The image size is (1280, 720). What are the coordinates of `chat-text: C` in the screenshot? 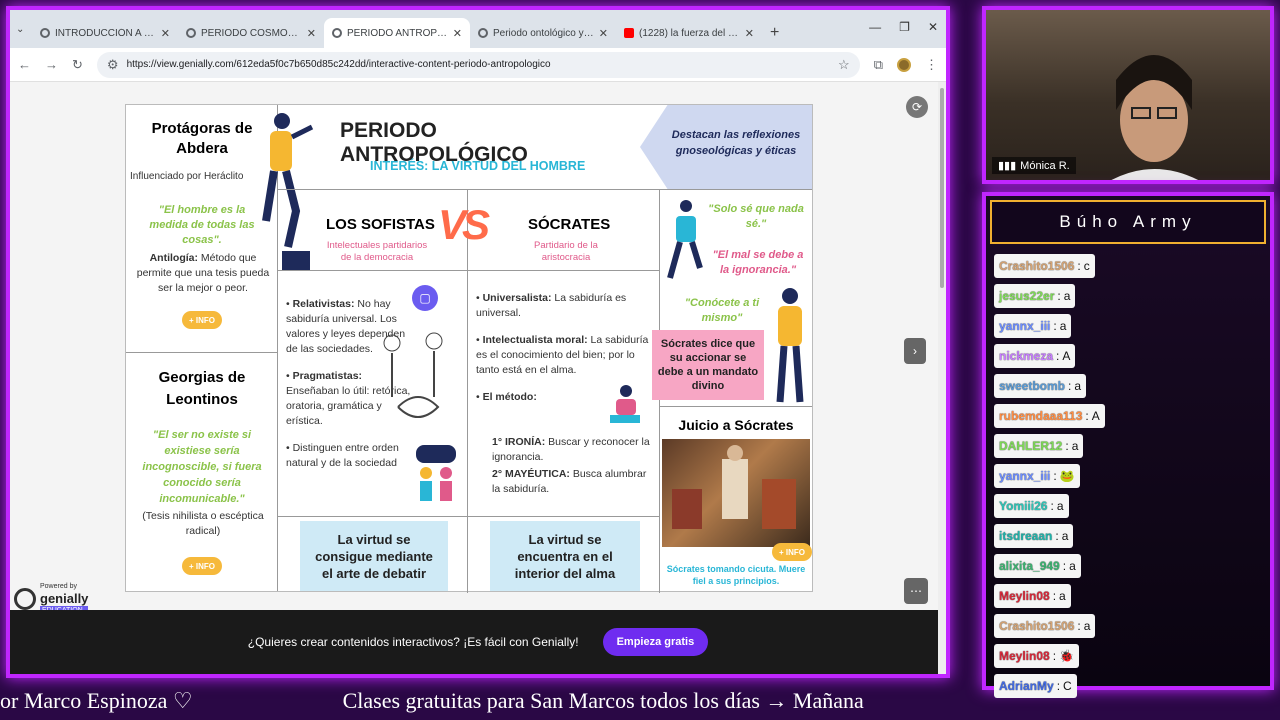 It's located at (1067, 686).